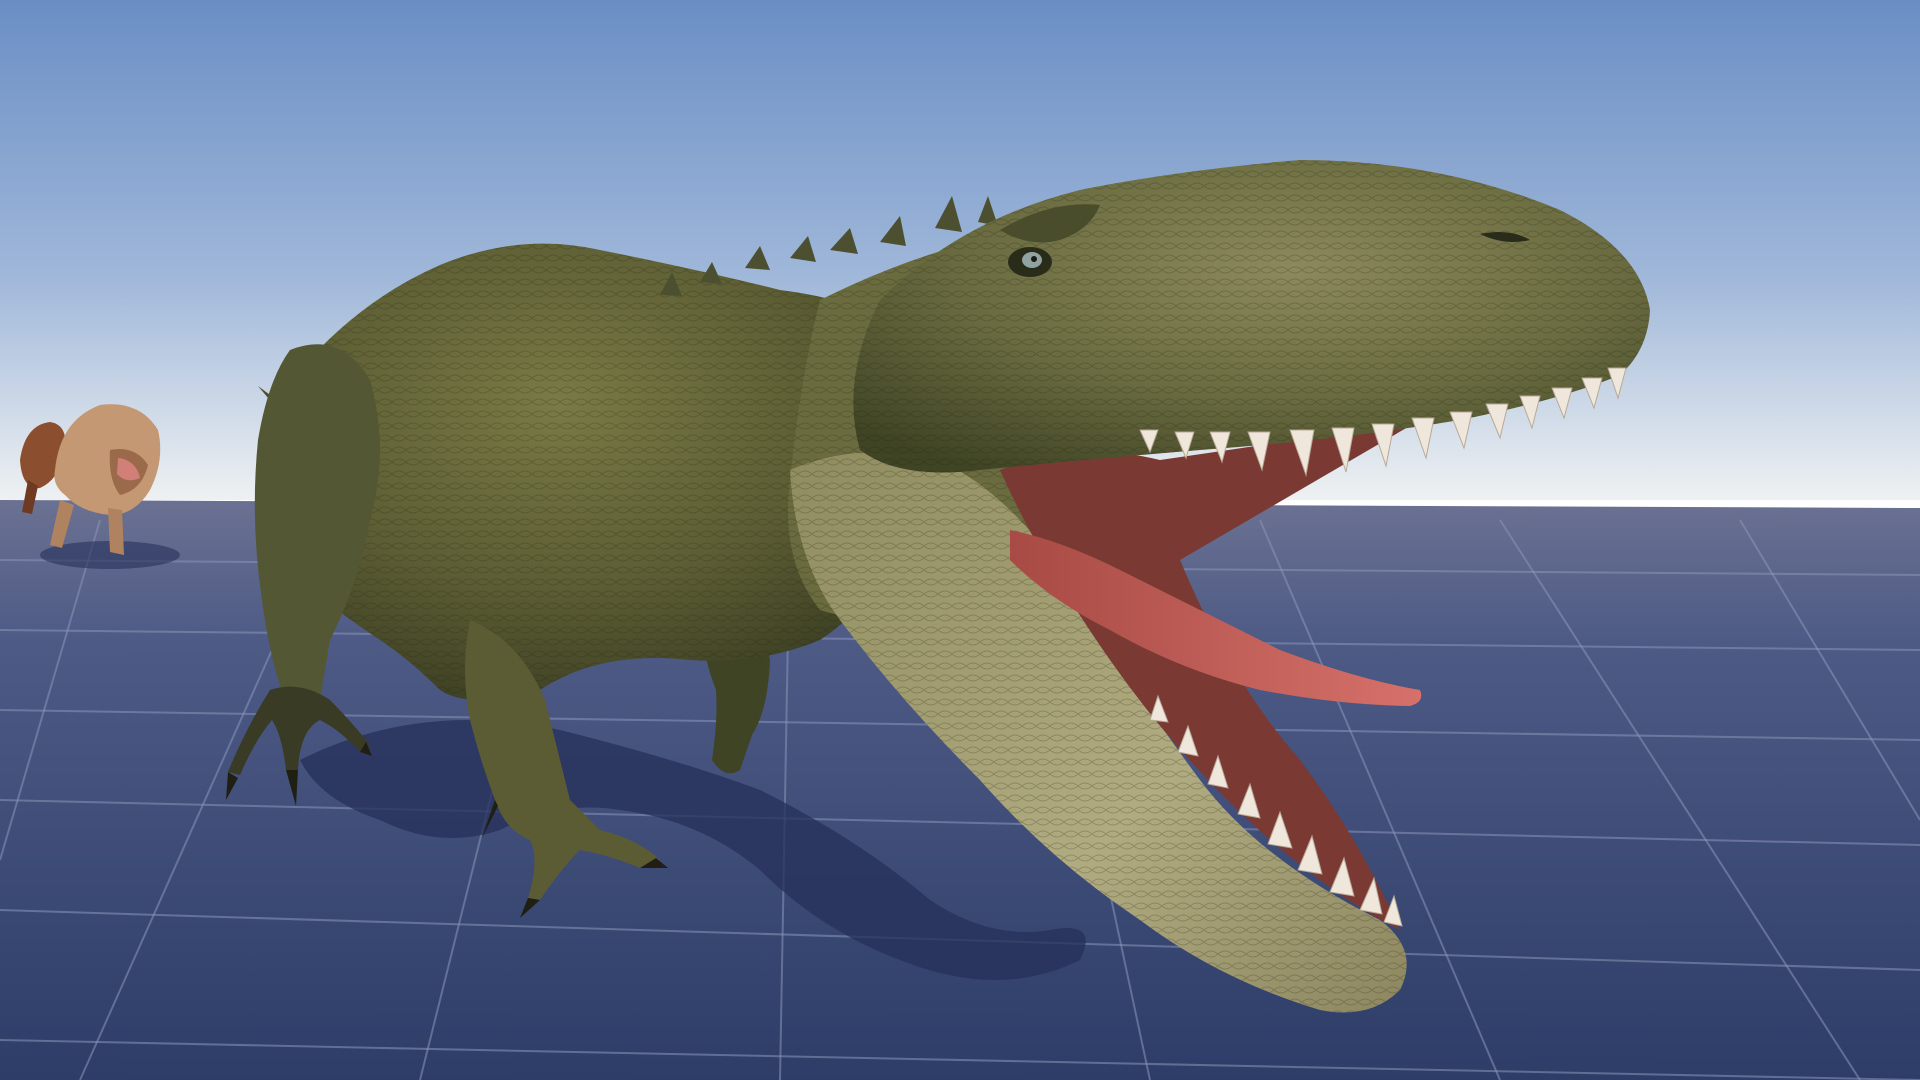 This screenshot has height=1080, width=1920. Describe the element at coordinates (1030, 262) in the screenshot. I see `dino-eye` at that location.